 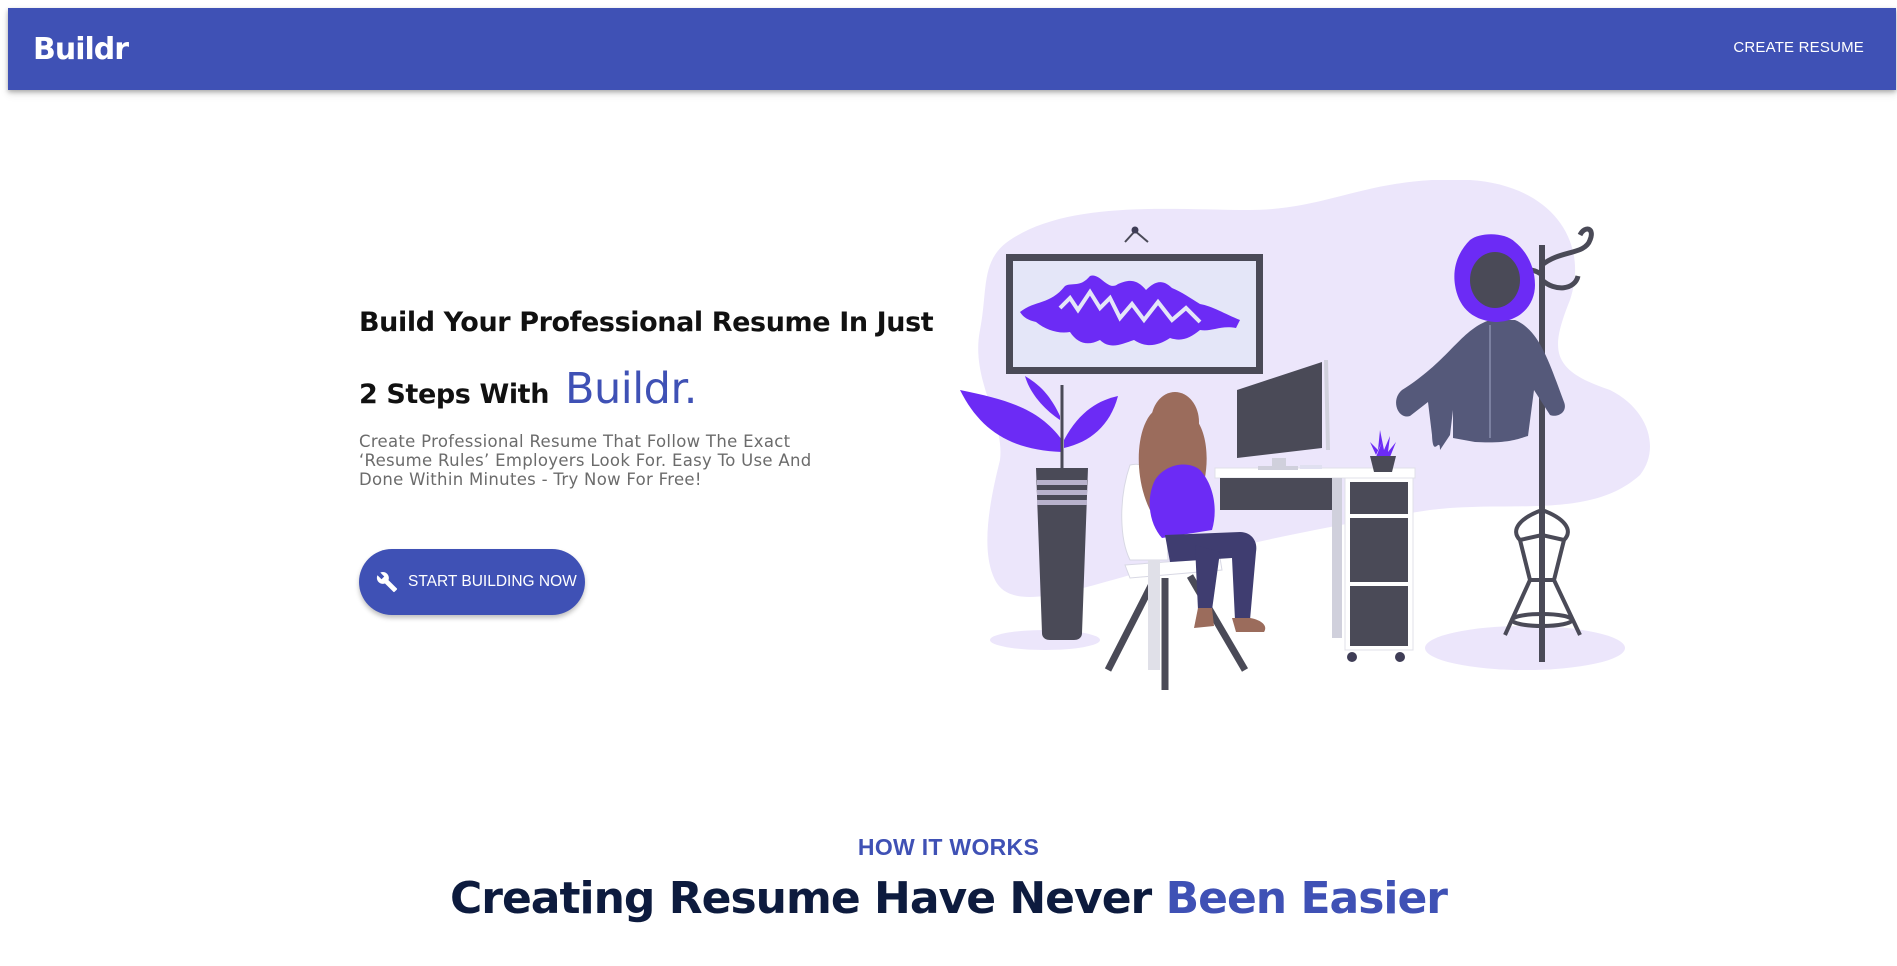 What do you see at coordinates (646, 322) in the screenshot?
I see `hero-title-line1: Build Your Professional Resume In Just` at bounding box center [646, 322].